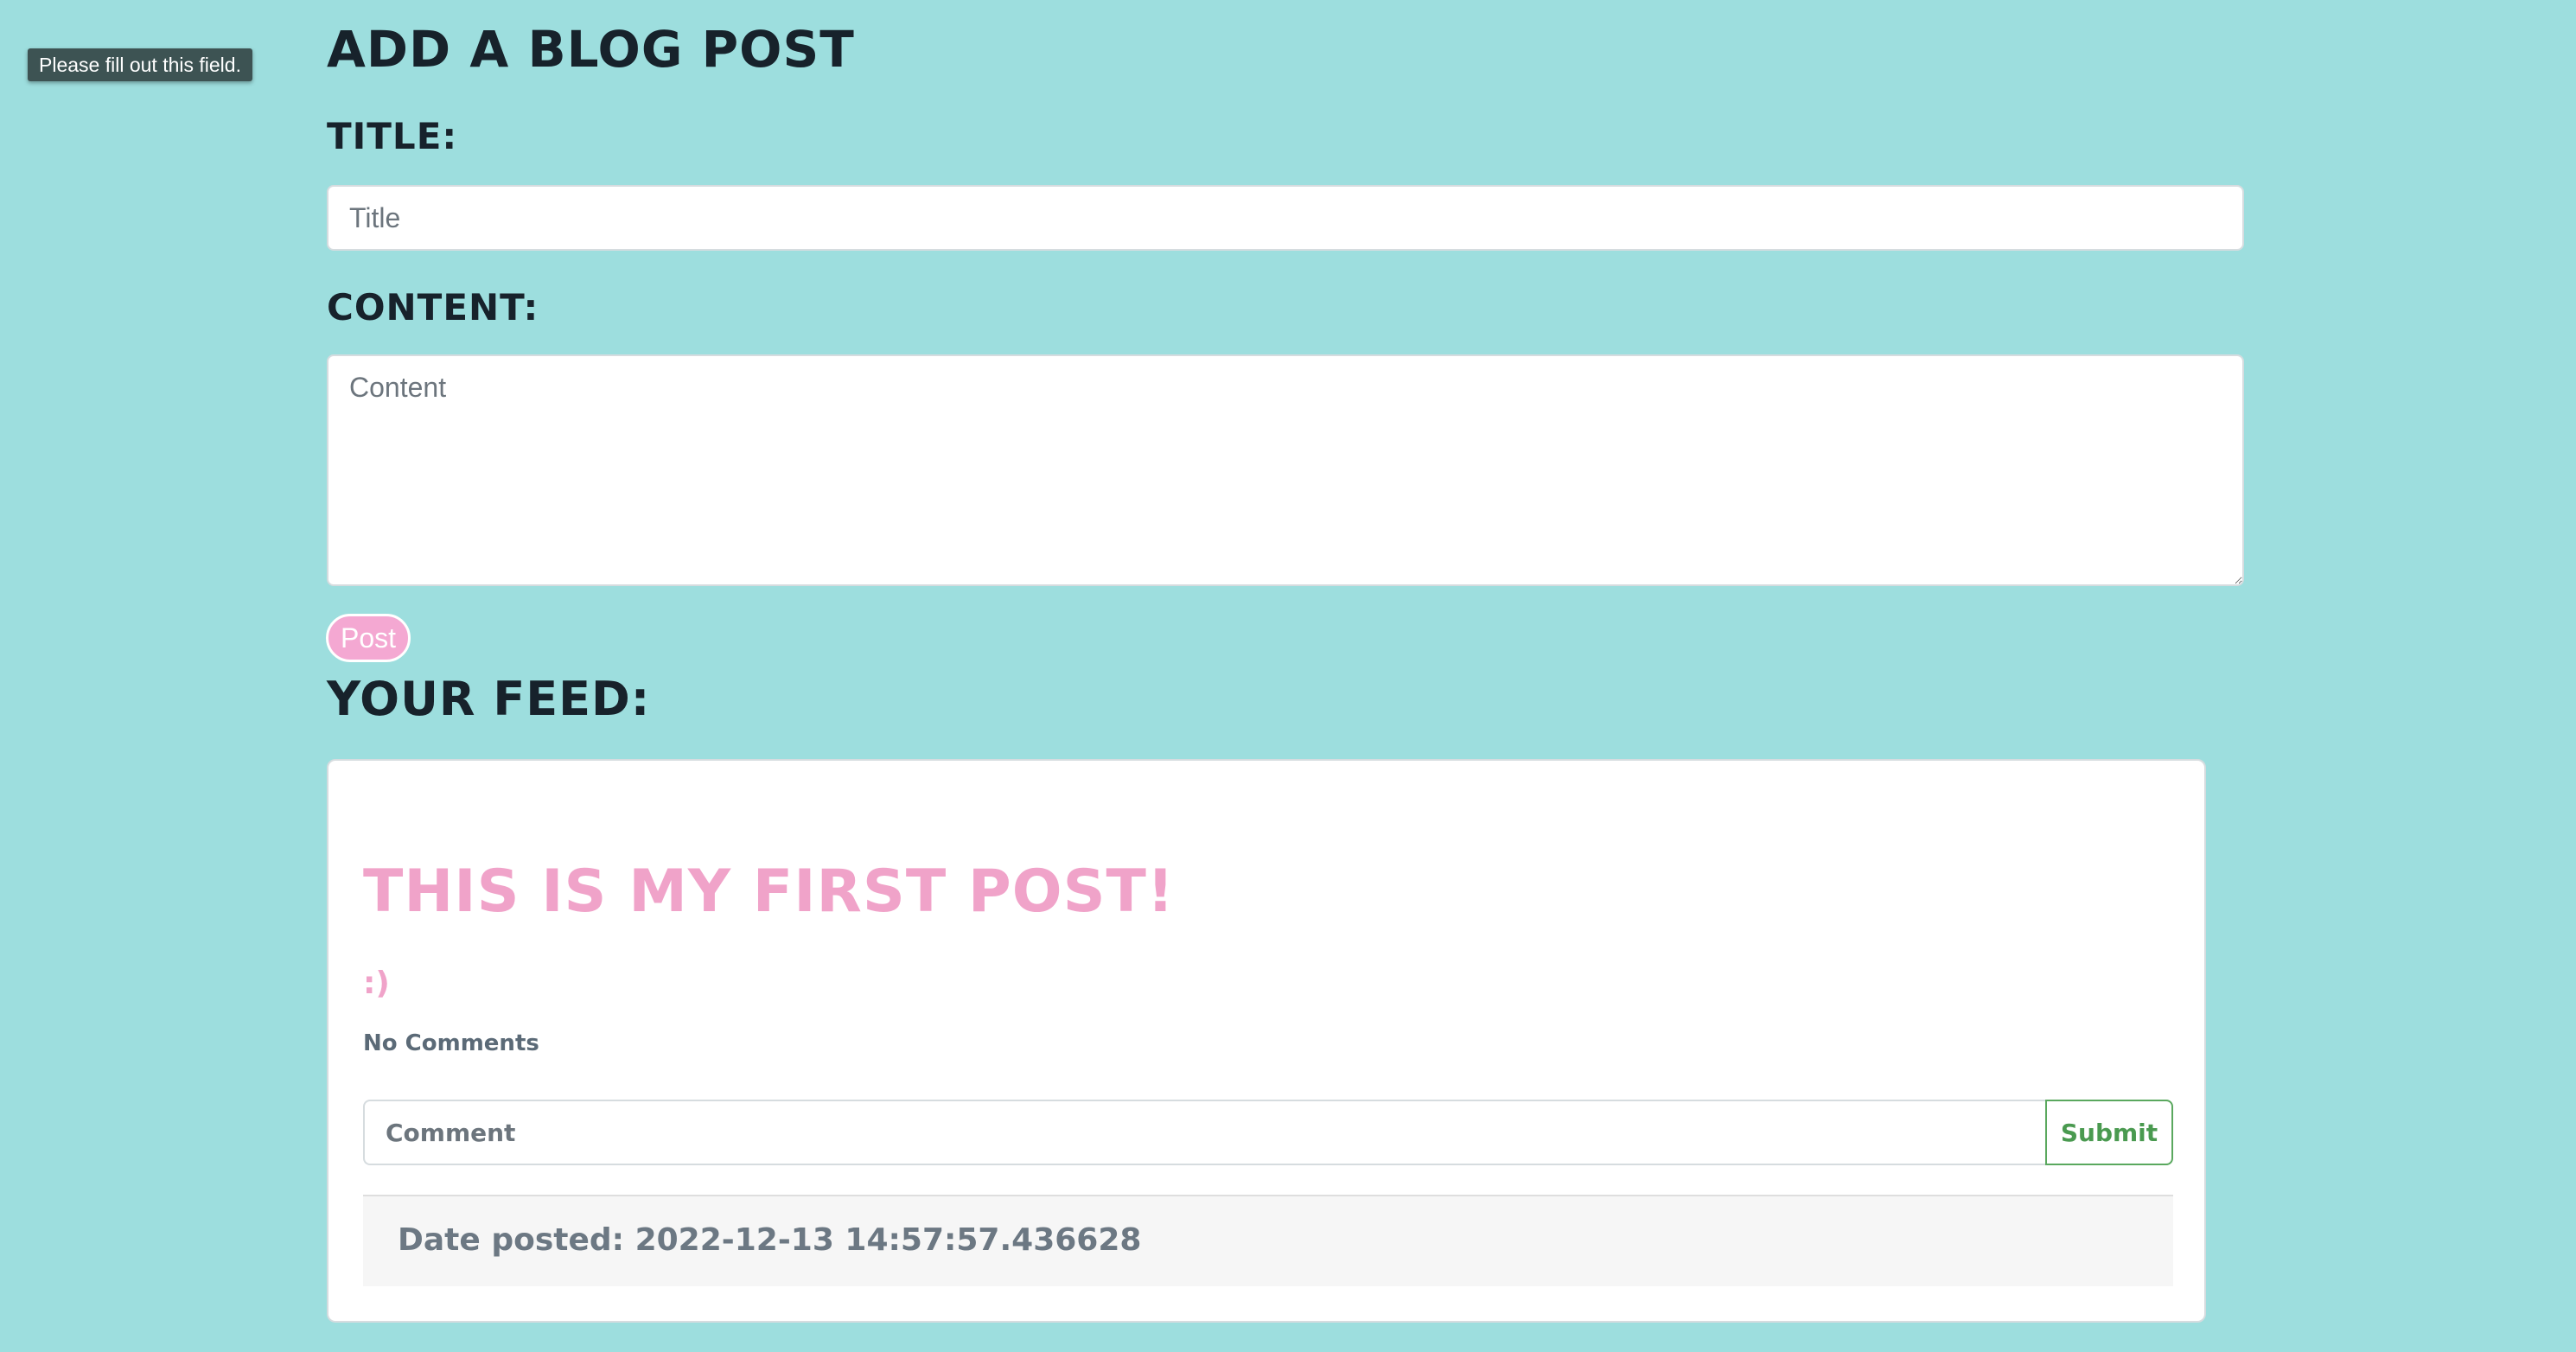  I want to click on comments-status: No Comments, so click(451, 1043).